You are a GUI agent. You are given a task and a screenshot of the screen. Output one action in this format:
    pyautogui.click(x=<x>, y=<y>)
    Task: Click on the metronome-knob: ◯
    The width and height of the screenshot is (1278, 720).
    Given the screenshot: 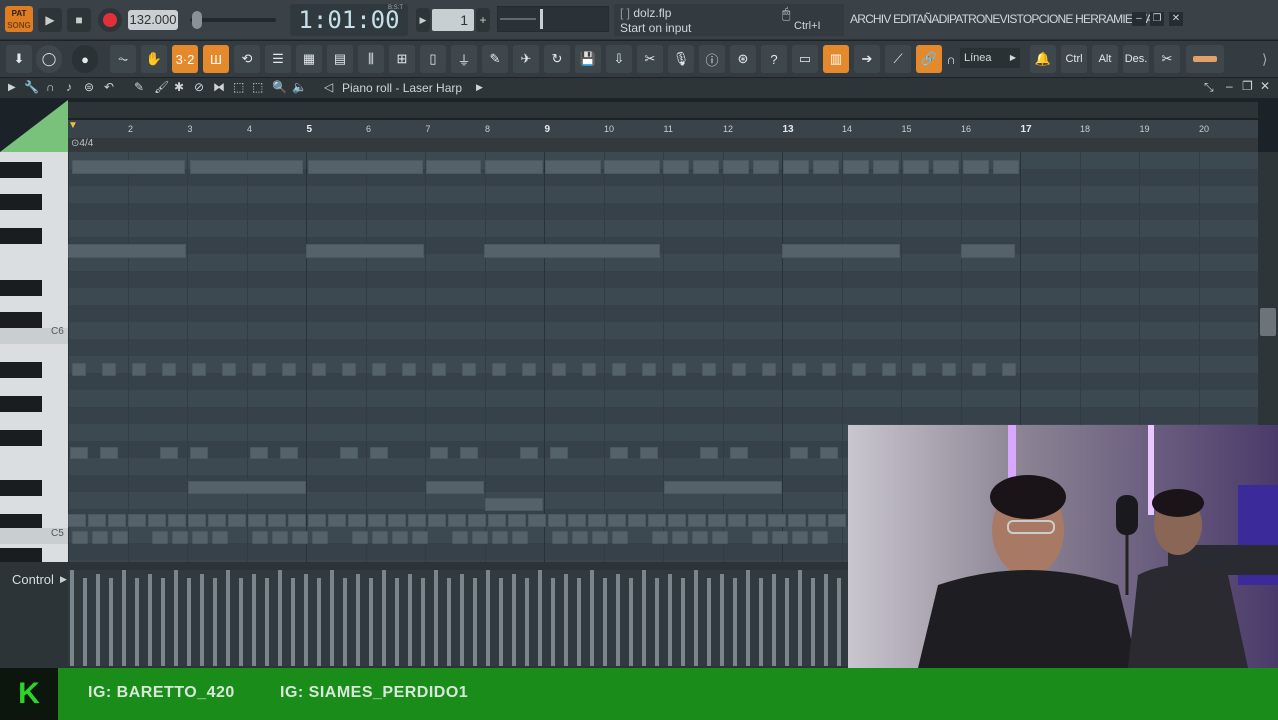 What is the action you would take?
    pyautogui.click(x=49, y=59)
    